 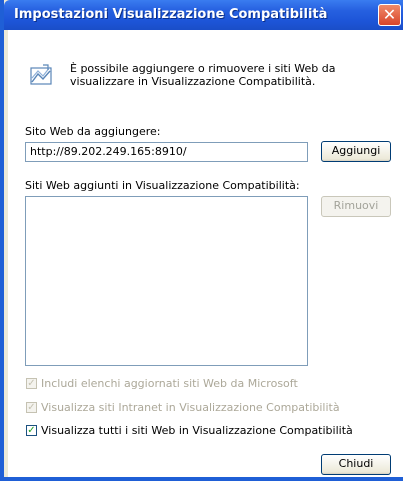 I want to click on add-site-label: Sito Web da aggiungere:, so click(x=93, y=131).